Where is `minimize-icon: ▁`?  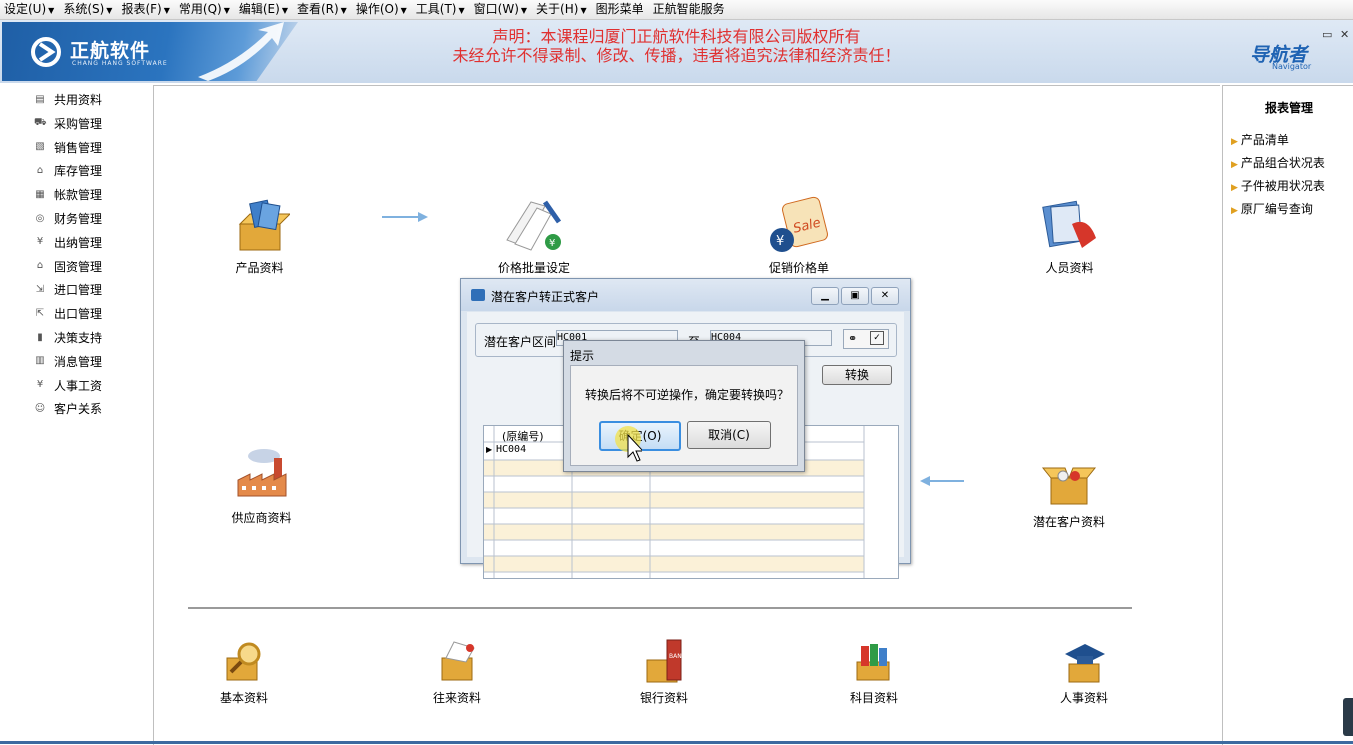 minimize-icon: ▁ is located at coordinates (825, 296).